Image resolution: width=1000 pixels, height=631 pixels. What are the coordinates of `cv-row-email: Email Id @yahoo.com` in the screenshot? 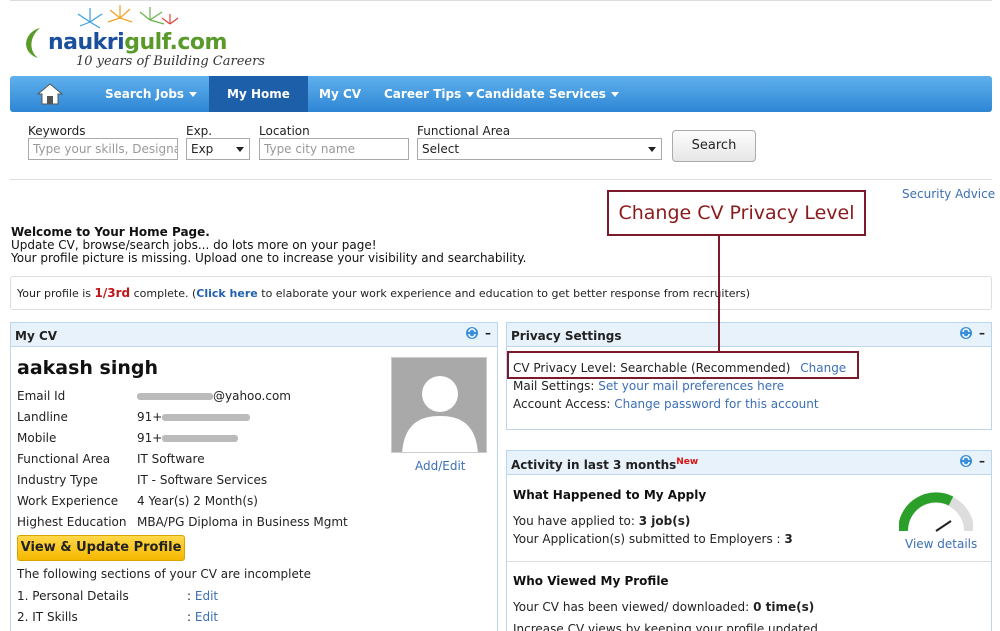 It's located at (154, 396).